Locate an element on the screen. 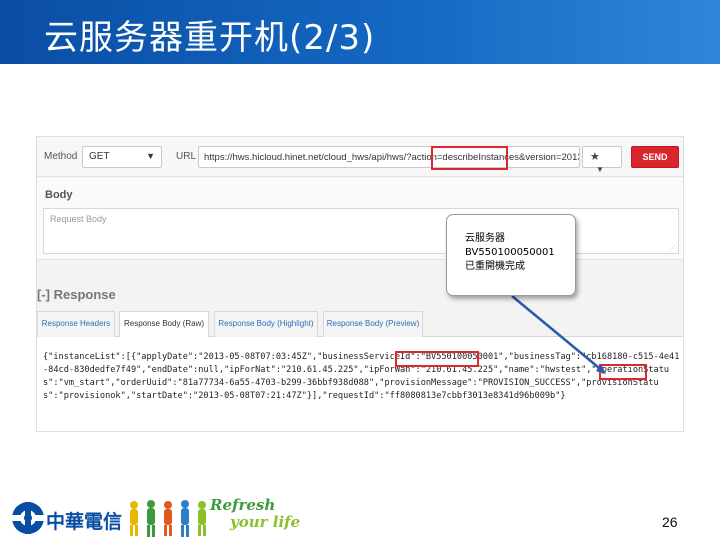  callout-box: 云服务器 BV550100050001 已重開機完成 is located at coordinates (511, 255).